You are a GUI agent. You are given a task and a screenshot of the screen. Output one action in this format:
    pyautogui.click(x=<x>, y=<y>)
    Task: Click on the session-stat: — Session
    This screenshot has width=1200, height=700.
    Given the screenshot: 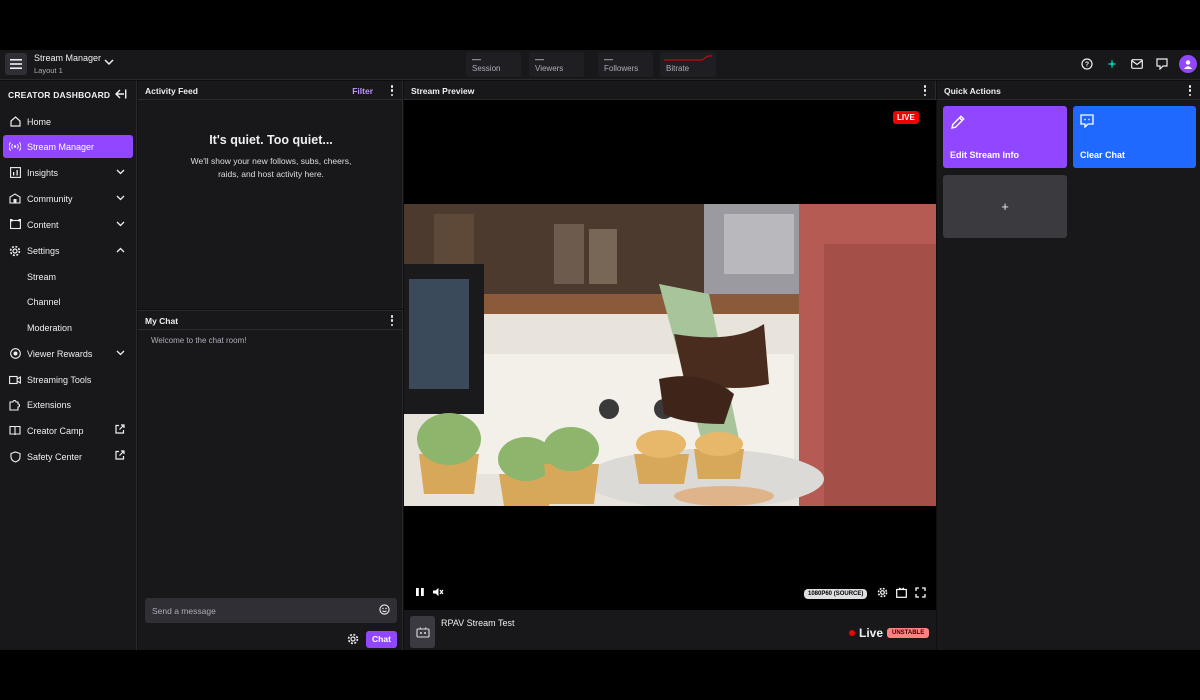 What is the action you would take?
    pyautogui.click(x=493, y=64)
    